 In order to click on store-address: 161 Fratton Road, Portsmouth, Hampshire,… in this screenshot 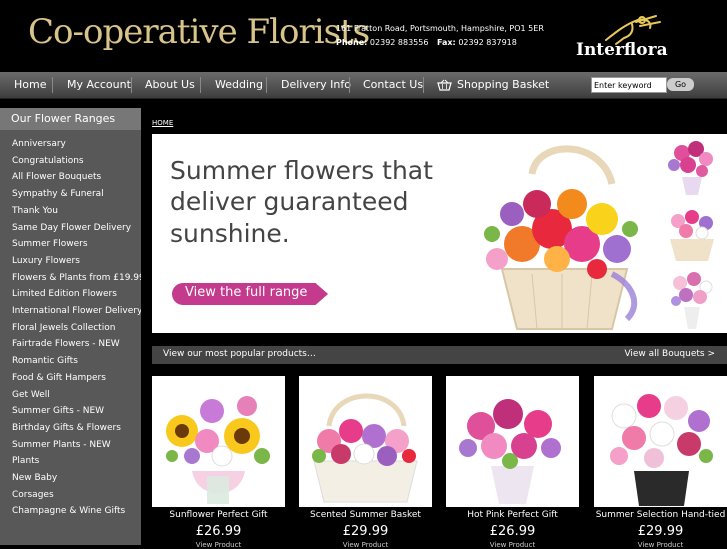, I will do `click(440, 28)`.